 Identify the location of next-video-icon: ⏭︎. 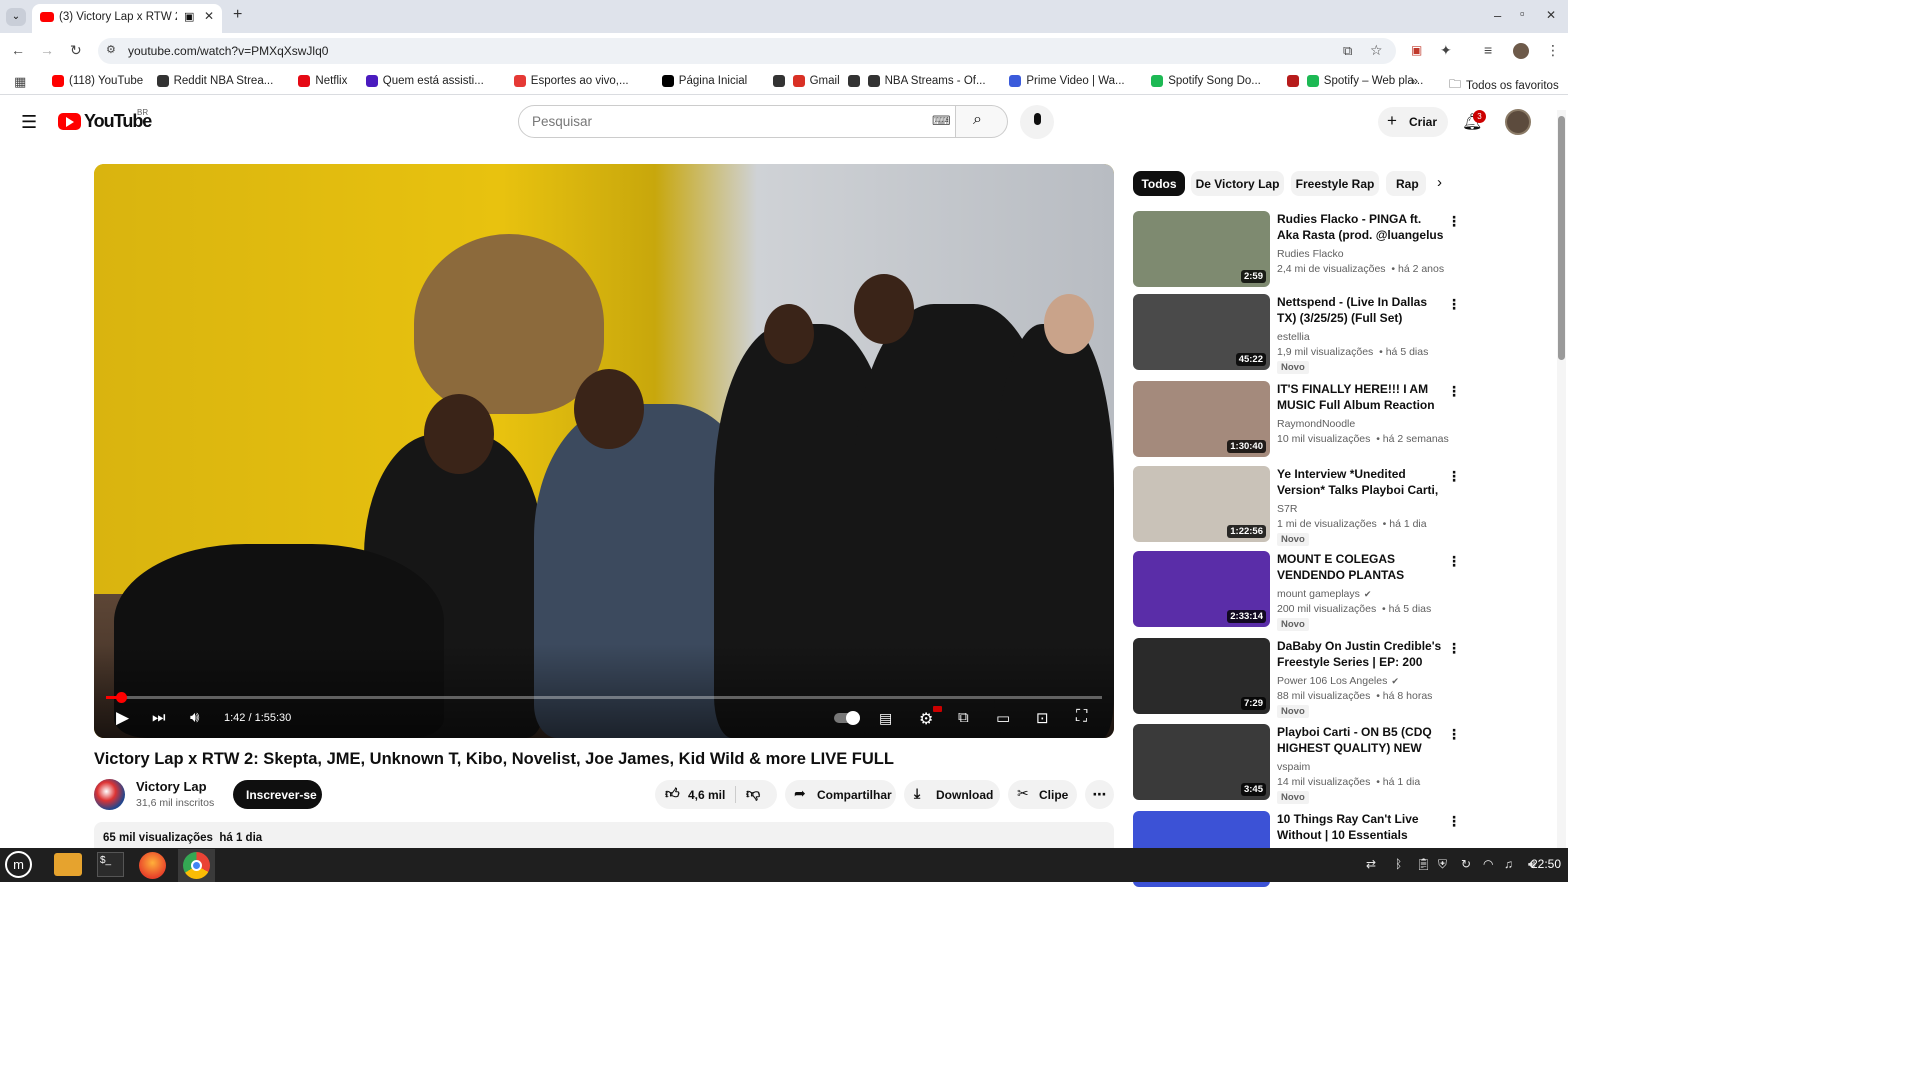
(159, 717).